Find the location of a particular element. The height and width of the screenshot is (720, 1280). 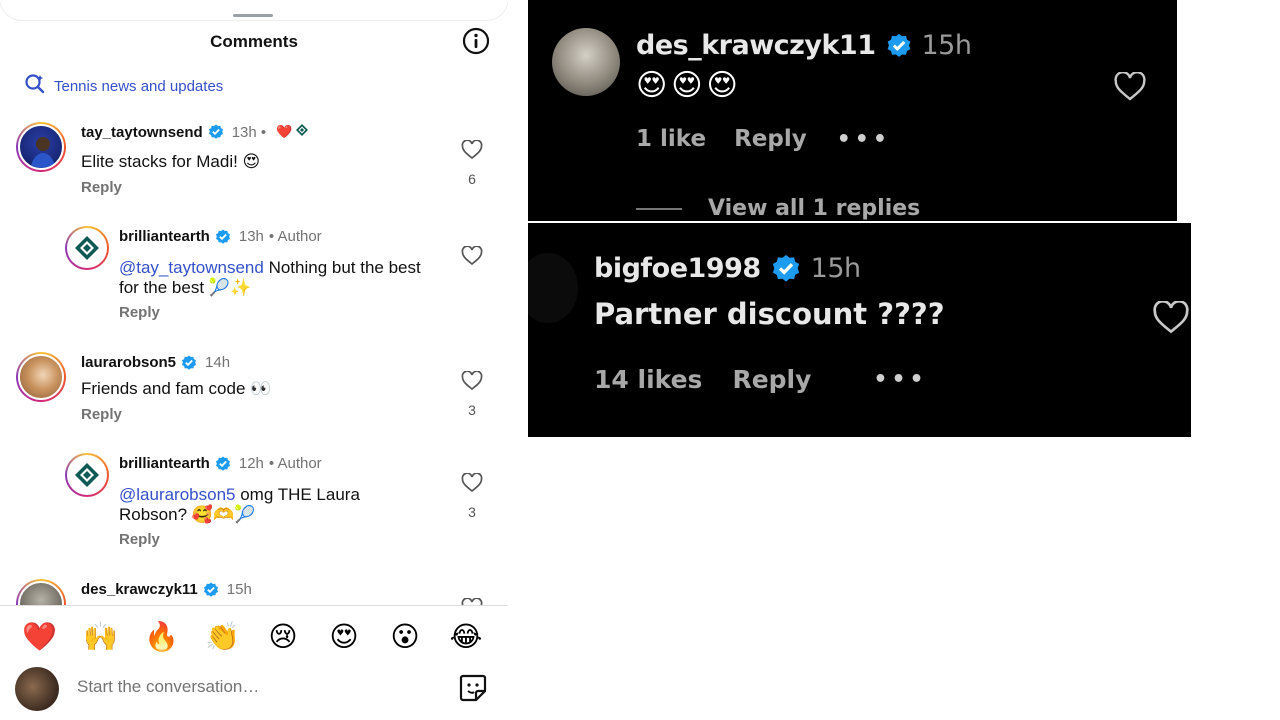

comment-text: 😍😍😍 is located at coordinates (689, 85).